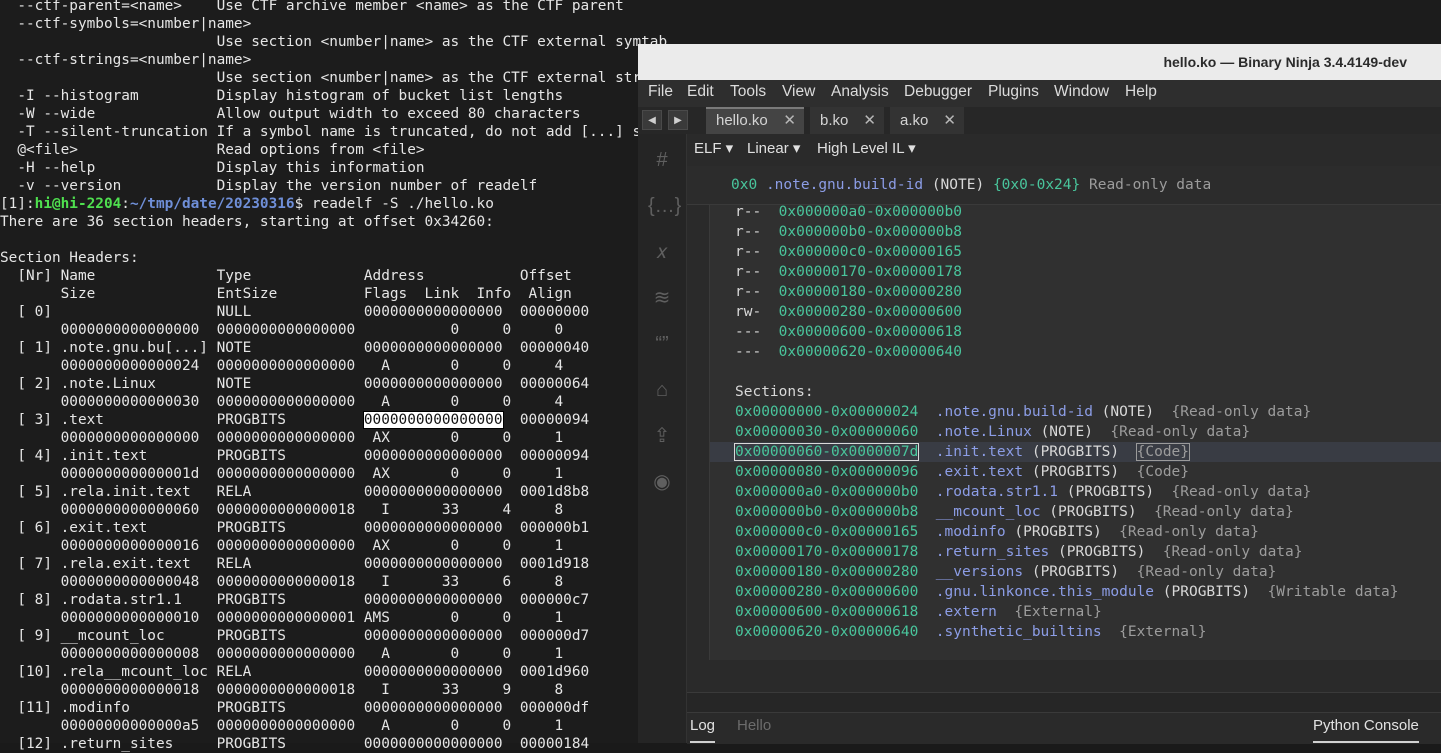 The height and width of the screenshot is (753, 1441). I want to click on segment-row: r-- 0x00000170-0x00000178, so click(848, 272).